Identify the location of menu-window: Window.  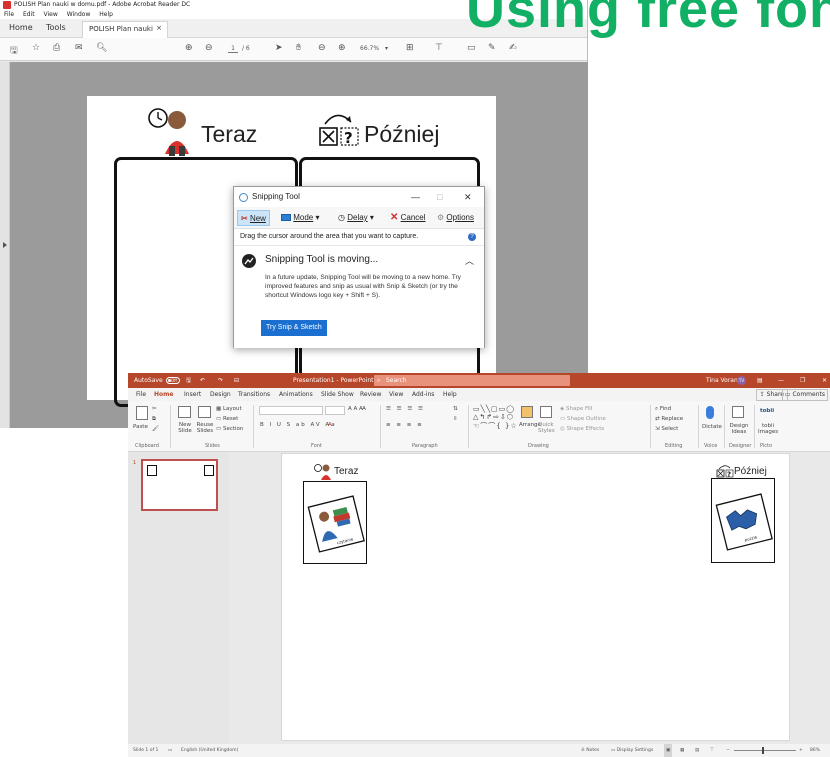
(79, 14).